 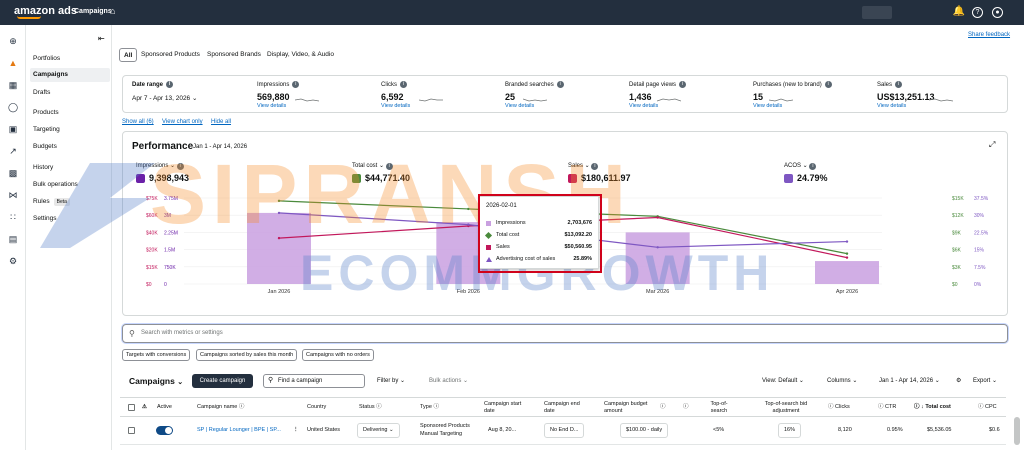 What do you see at coordinates (70, 75) in the screenshot?
I see `nav-campaigns: Campaigns` at bounding box center [70, 75].